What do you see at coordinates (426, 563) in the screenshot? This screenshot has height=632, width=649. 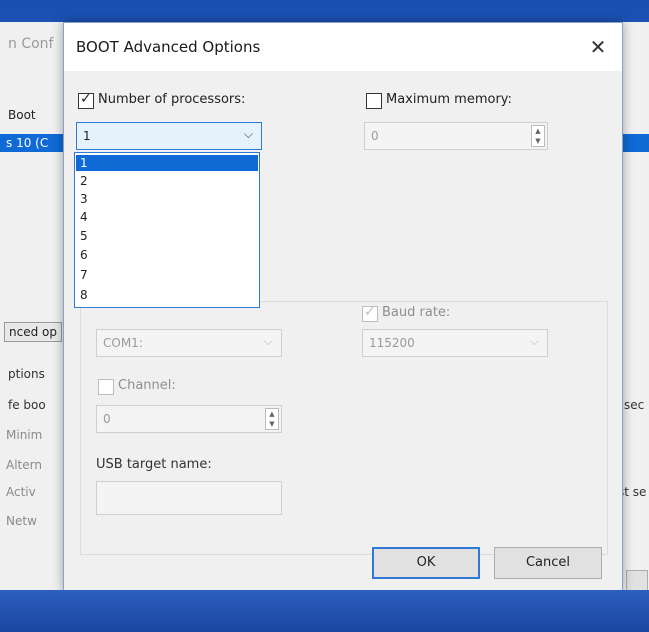 I see `ok-button: OK` at bounding box center [426, 563].